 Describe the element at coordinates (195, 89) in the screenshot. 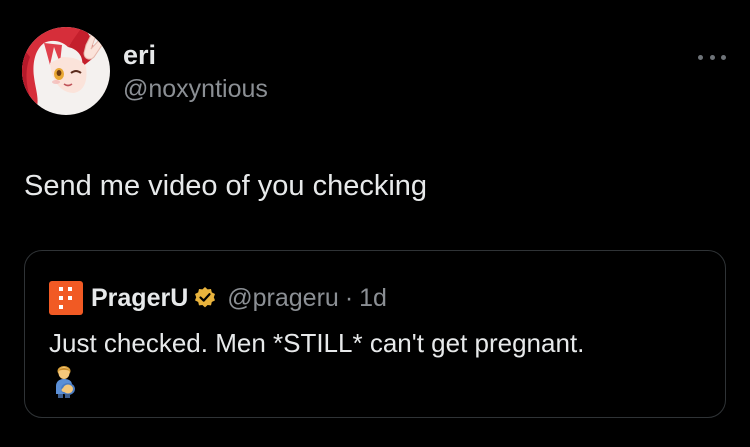

I see `author-handle: @noxyntious` at that location.